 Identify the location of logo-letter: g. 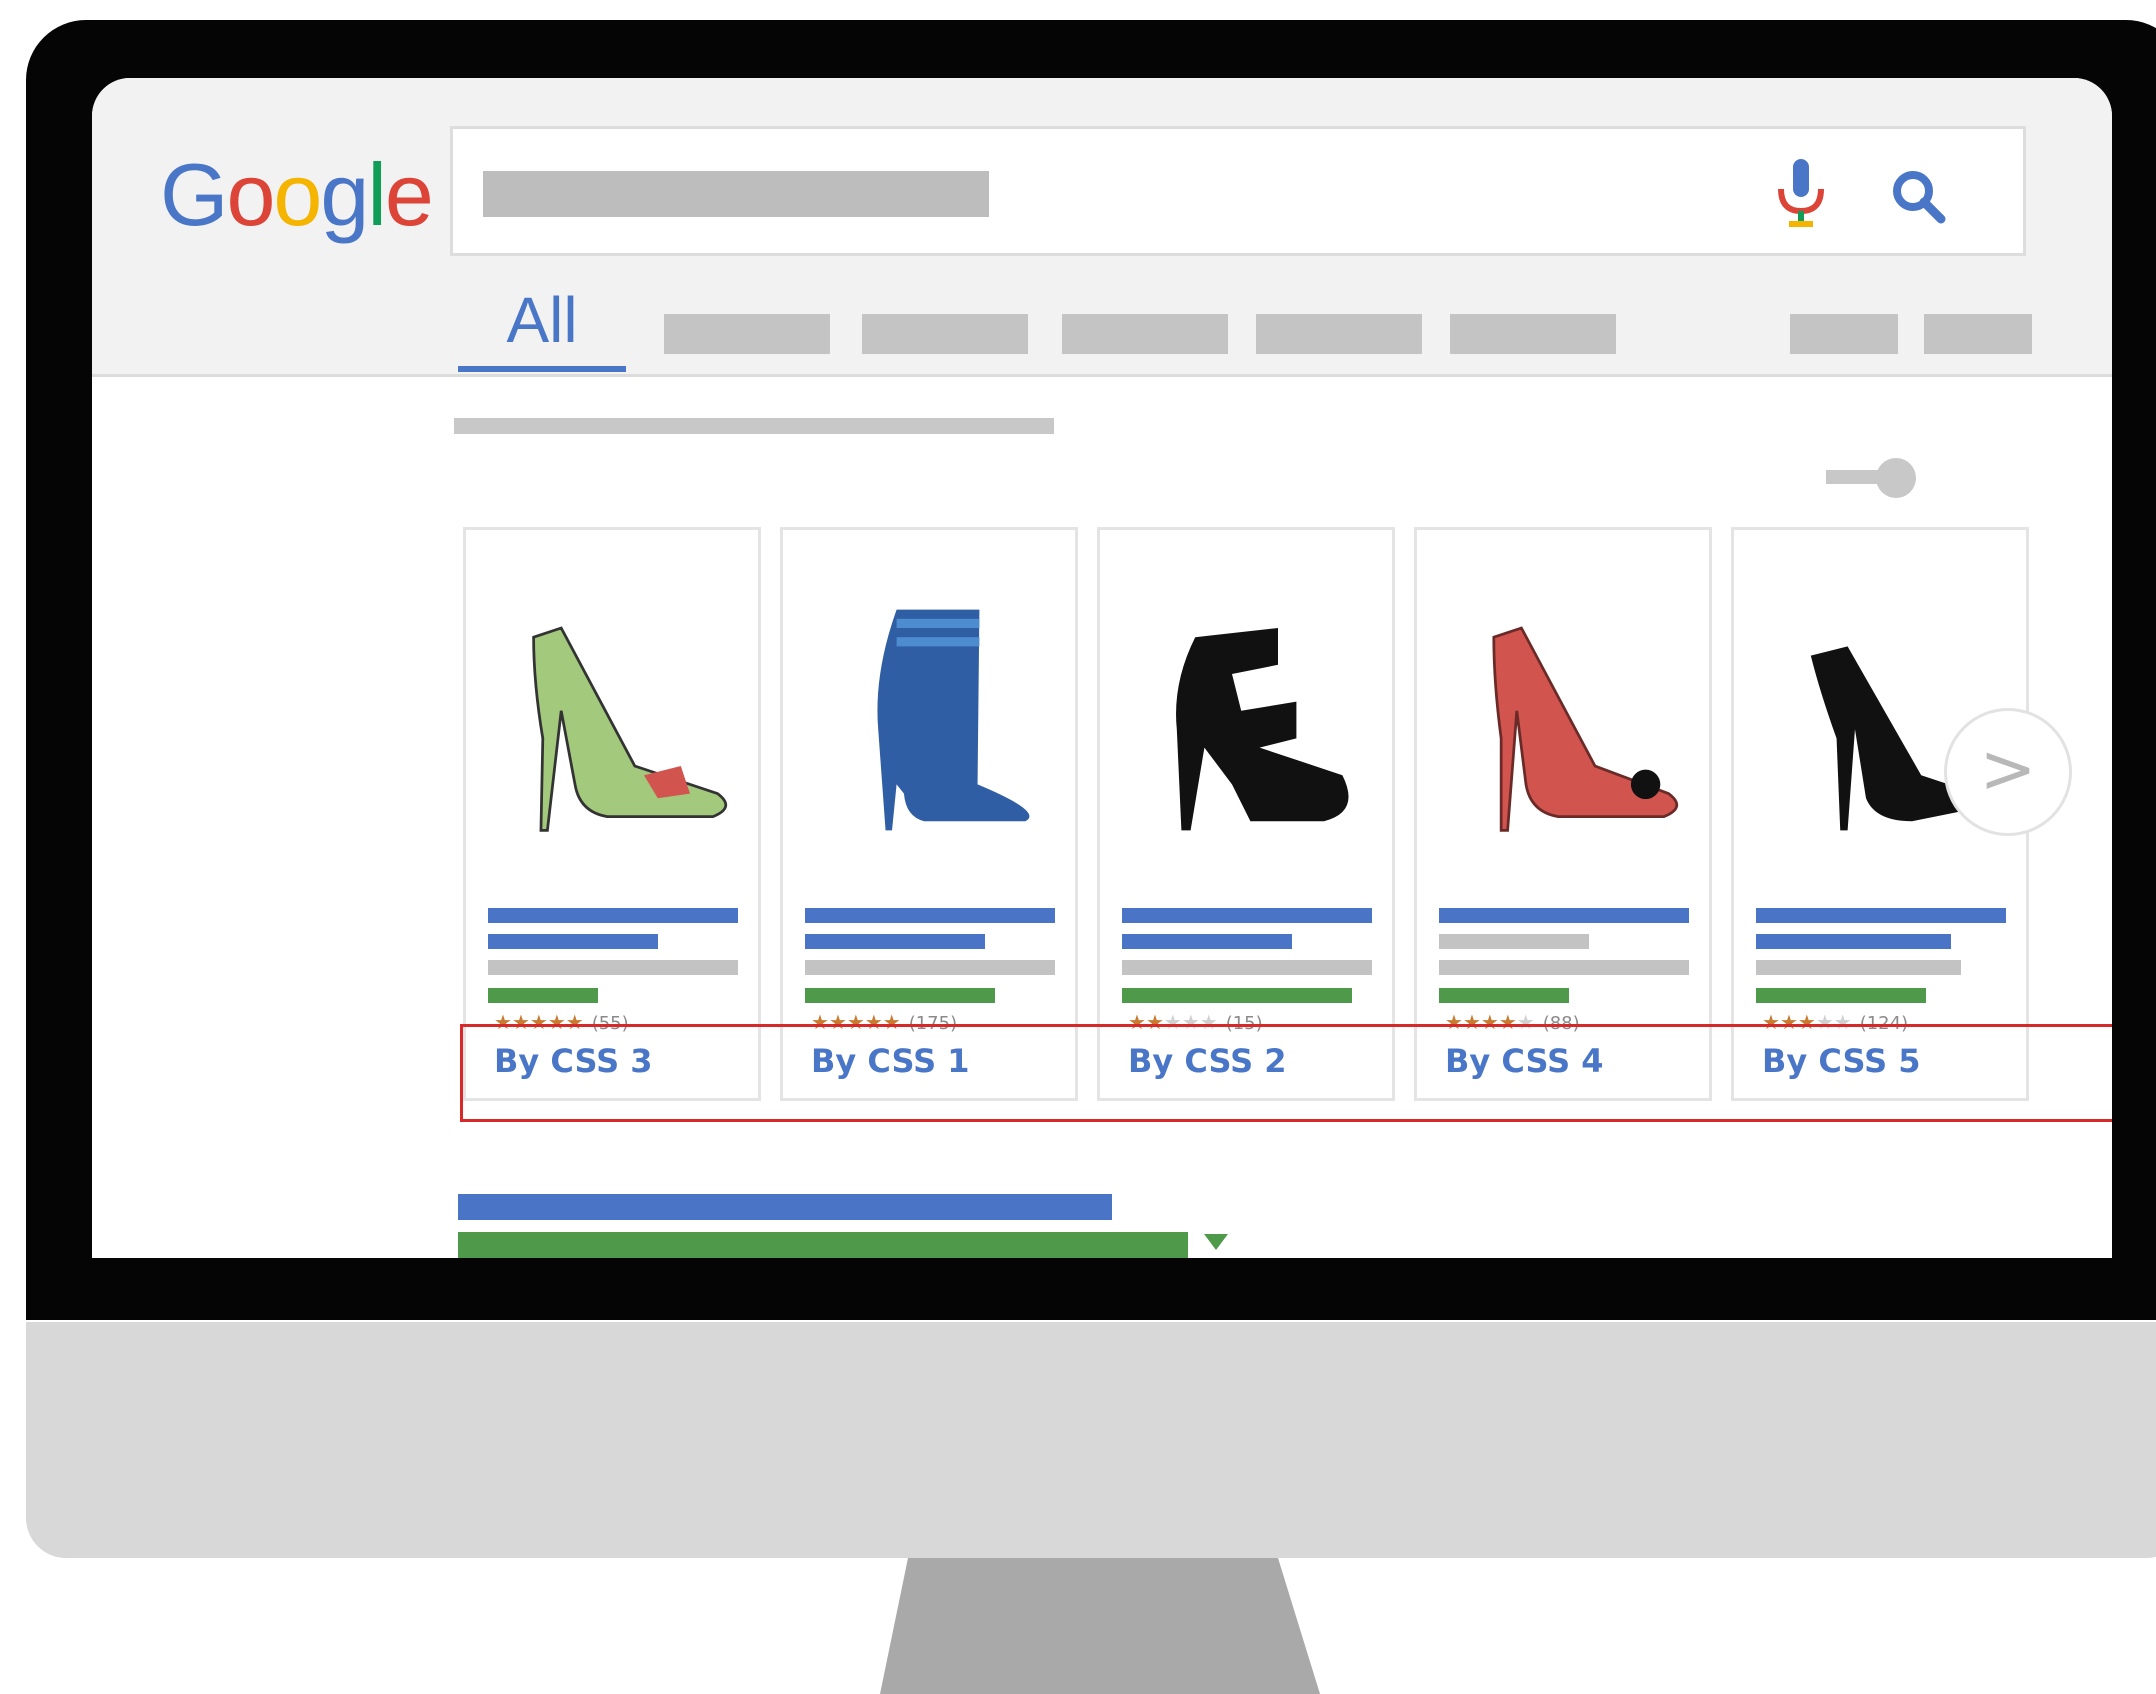
(344, 194).